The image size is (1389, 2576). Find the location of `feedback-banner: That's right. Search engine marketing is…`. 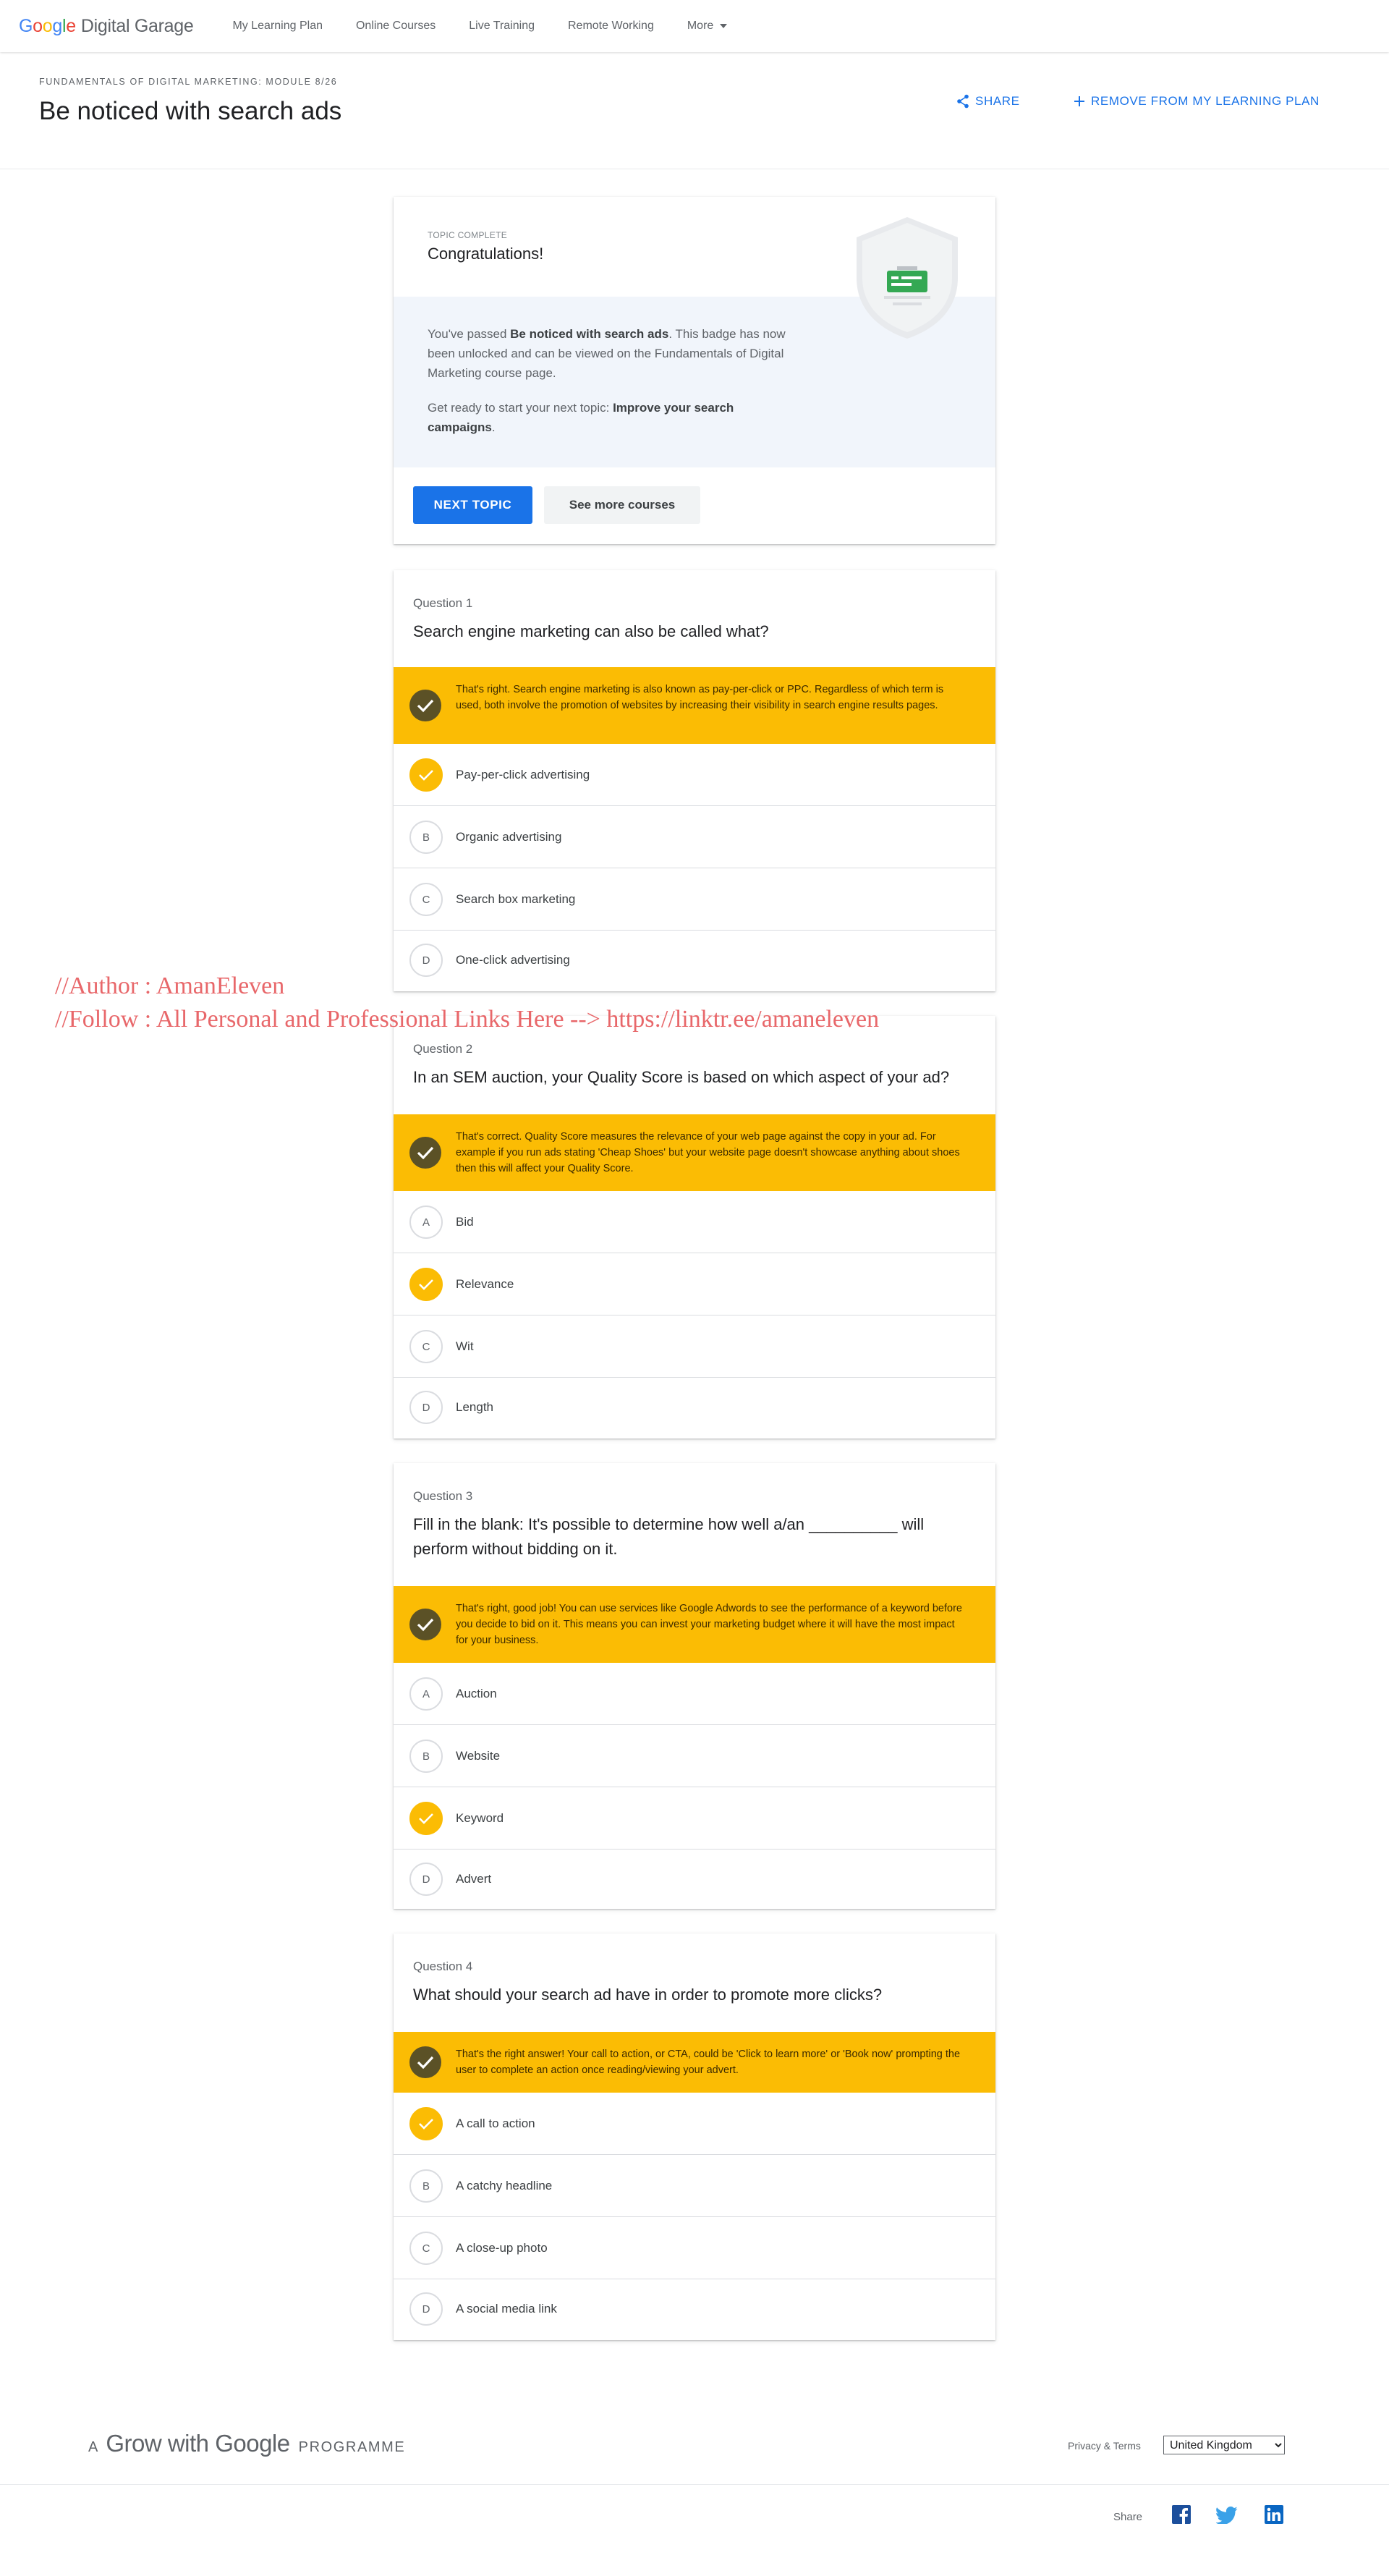

feedback-banner: That's right. Search engine marketing is… is located at coordinates (694, 705).